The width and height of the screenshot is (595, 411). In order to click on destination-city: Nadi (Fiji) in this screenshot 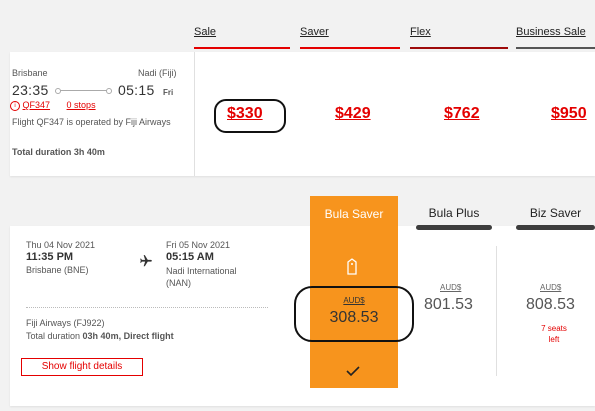, I will do `click(157, 73)`.